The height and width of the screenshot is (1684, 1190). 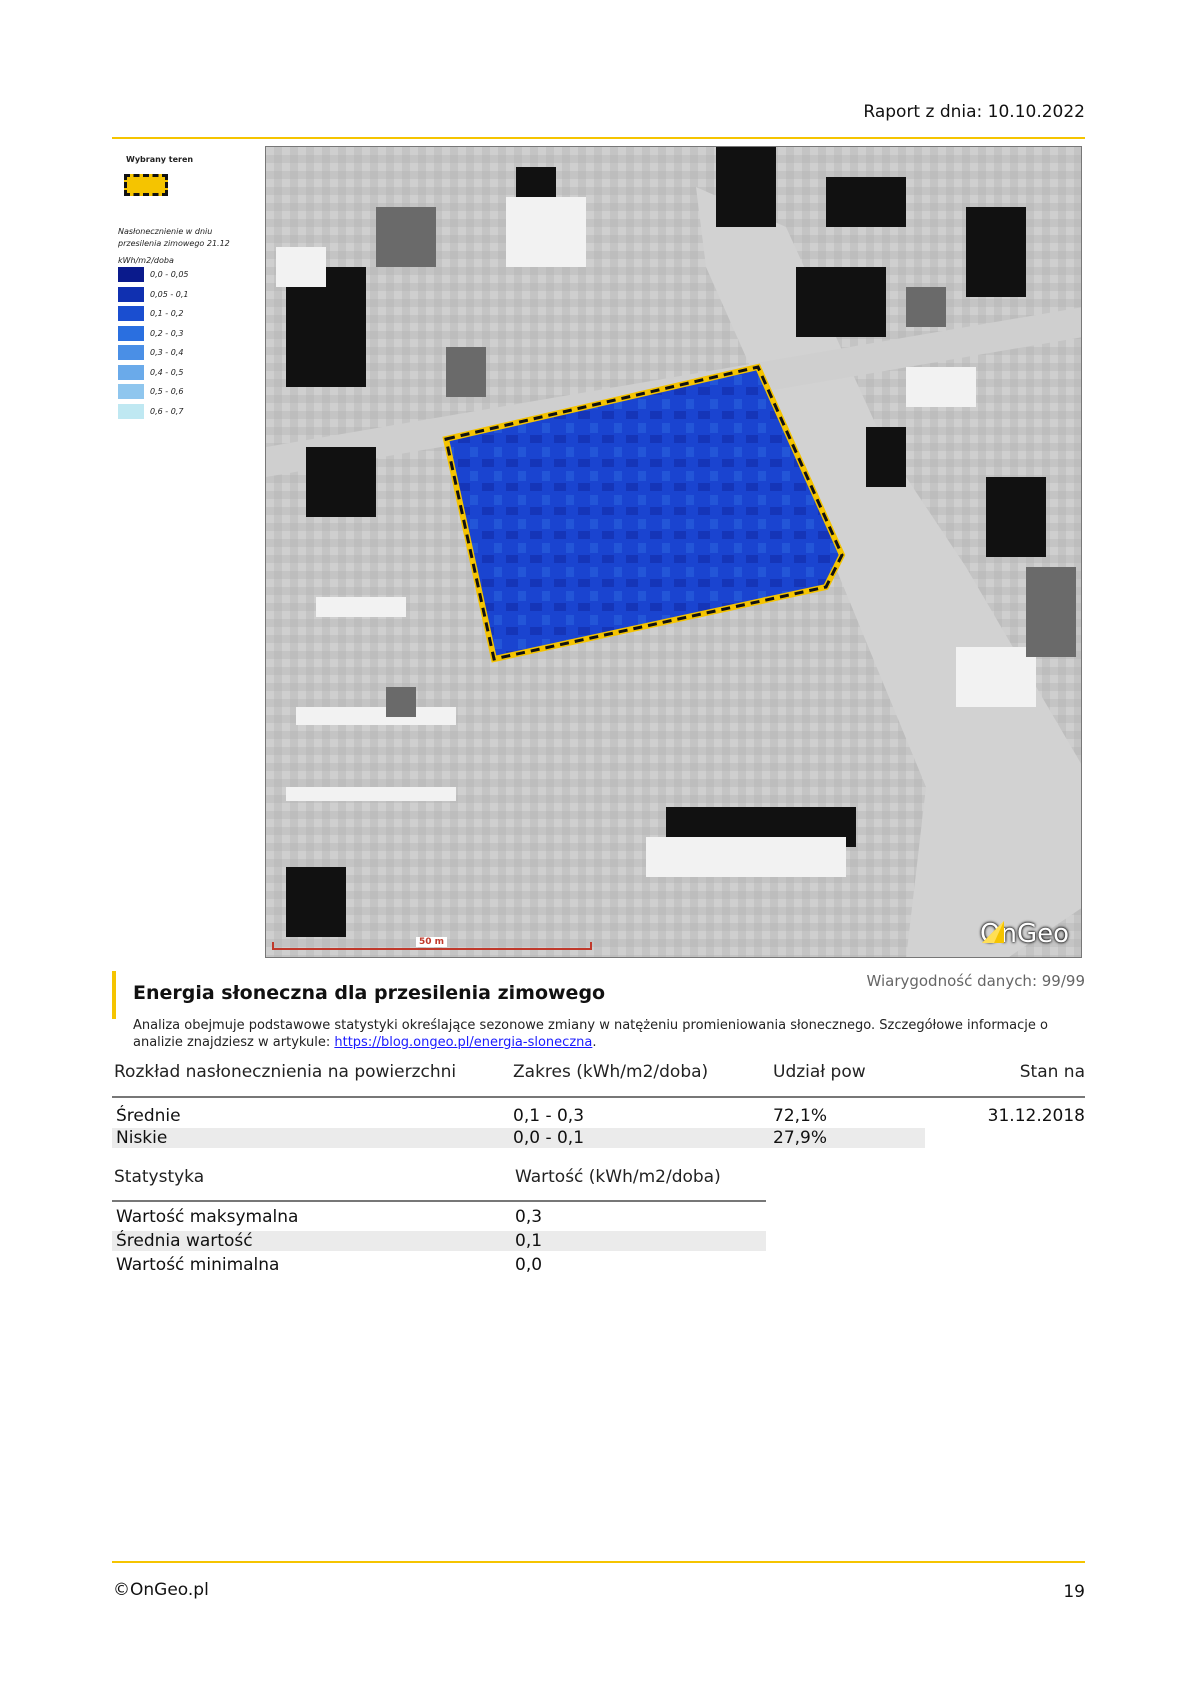 I want to click on legend-item-label: 0,3 - 0,4, so click(x=167, y=353).